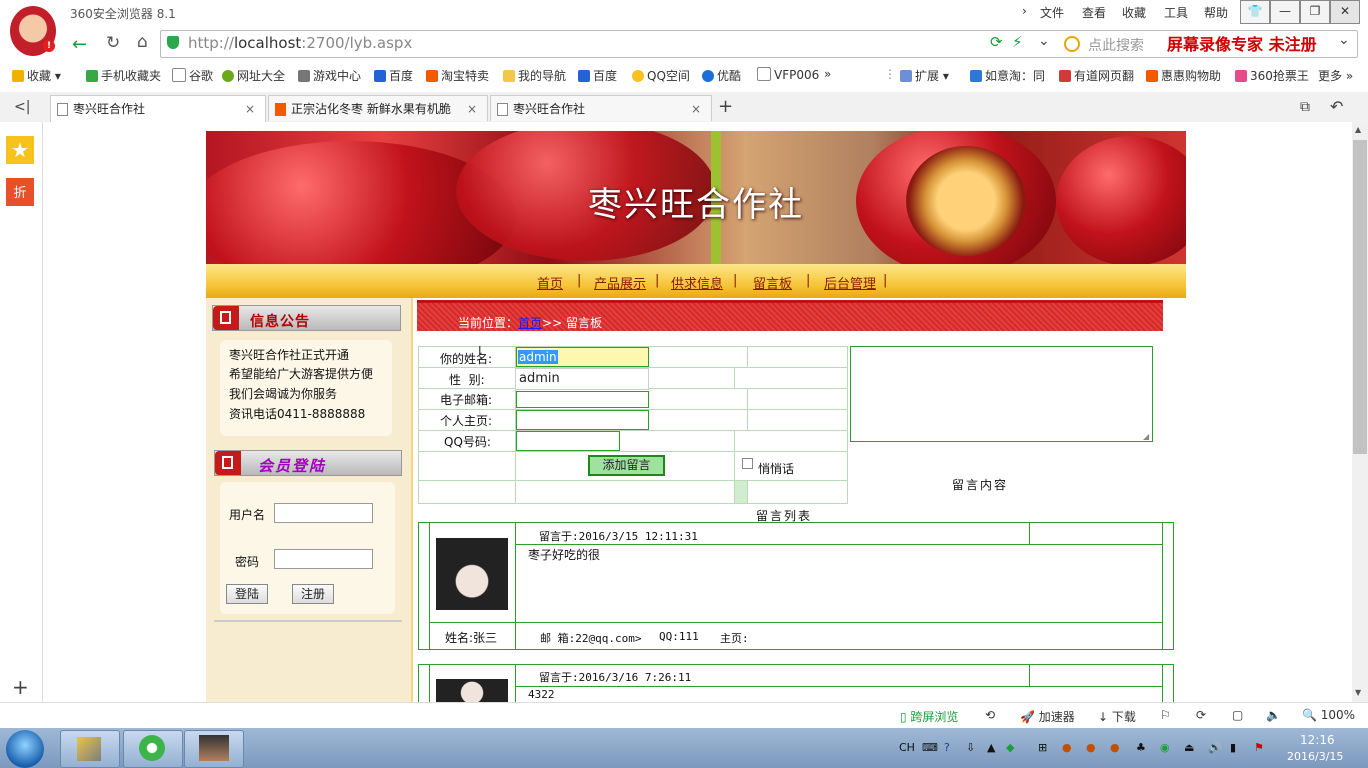  What do you see at coordinates (253, 75) in the screenshot?
I see `bookmark-sites: 网址大全` at bounding box center [253, 75].